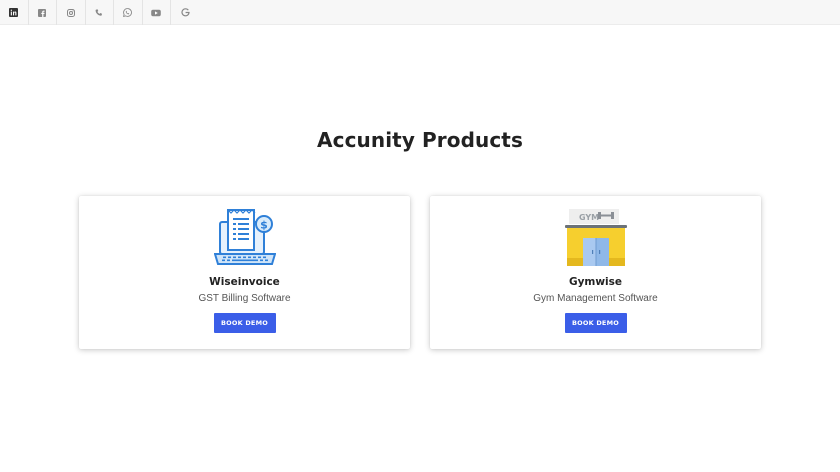 The image size is (840, 472). I want to click on linkedin-link, so click(14, 12).